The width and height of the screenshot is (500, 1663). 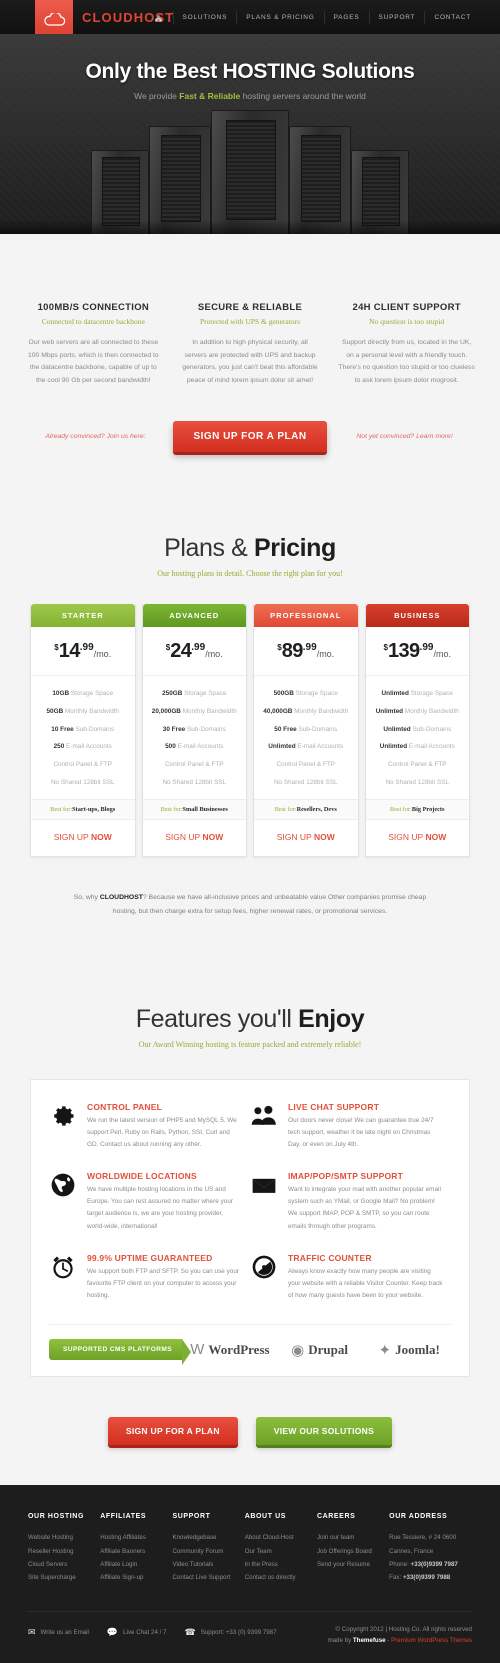 What do you see at coordinates (159, 17) in the screenshot?
I see `home-icon: ⛪` at bounding box center [159, 17].